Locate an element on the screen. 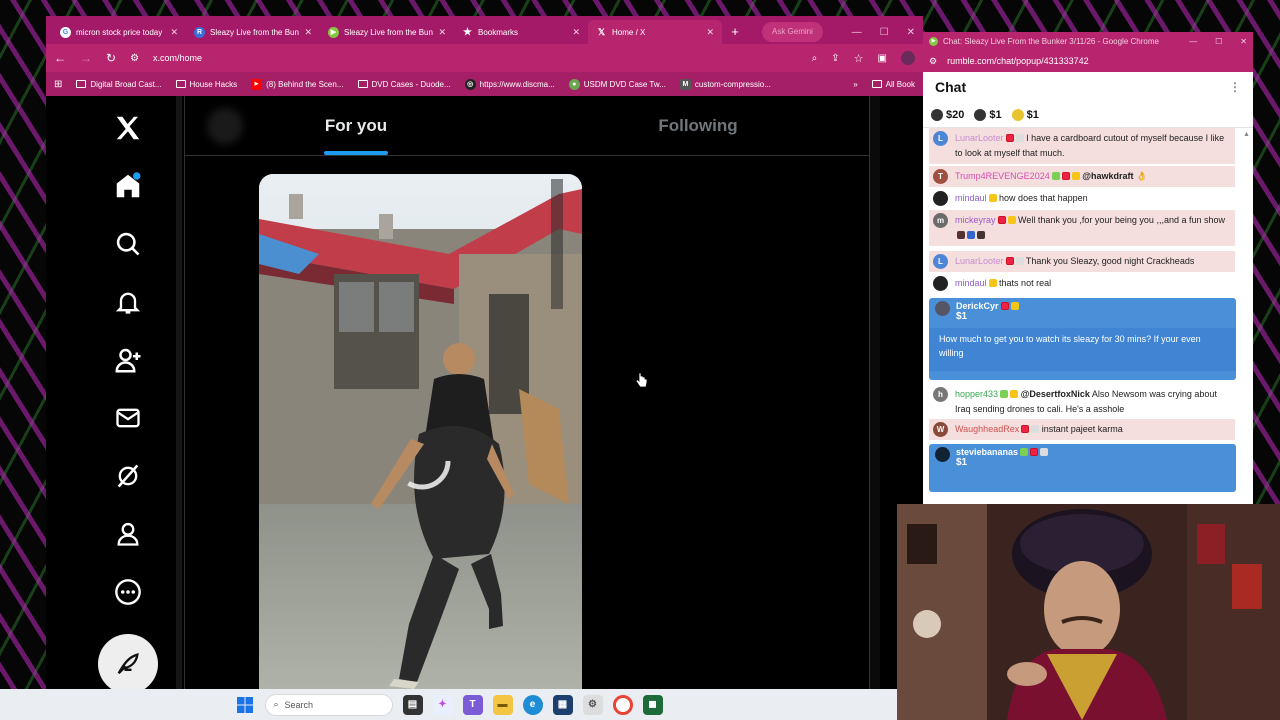 Image resolution: width=1280 pixels, height=720 pixels. tab-home-x: 𝕏 Home / X ✕ is located at coordinates (655, 32).